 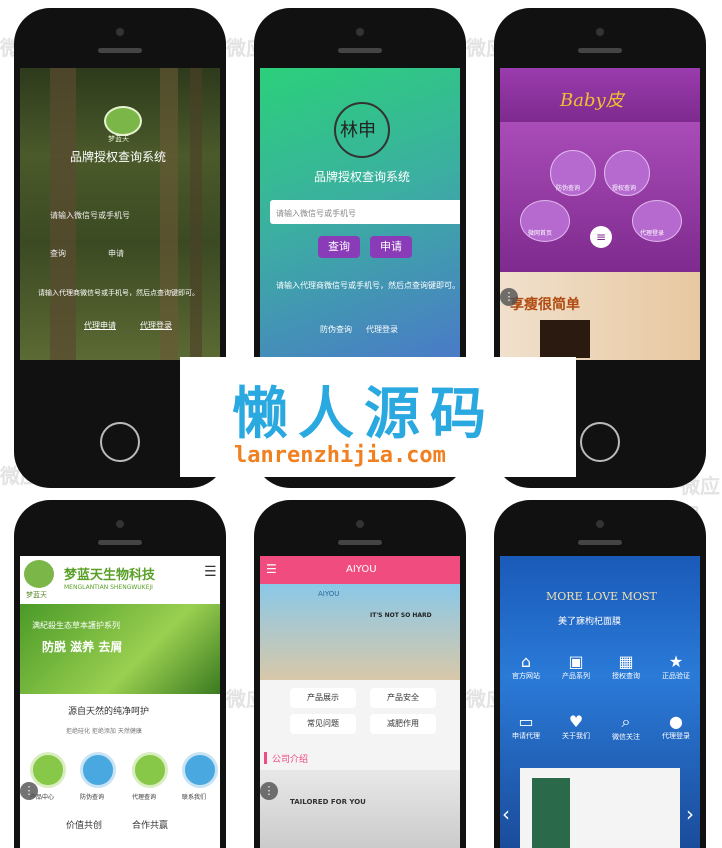 I want to click on petal-label: 微网首页, so click(x=540, y=233).